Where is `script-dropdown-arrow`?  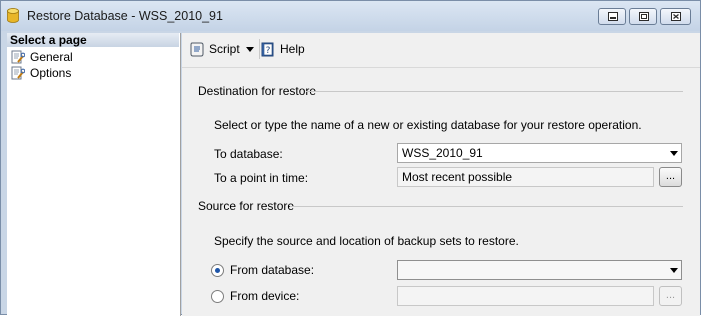 script-dropdown-arrow is located at coordinates (250, 49).